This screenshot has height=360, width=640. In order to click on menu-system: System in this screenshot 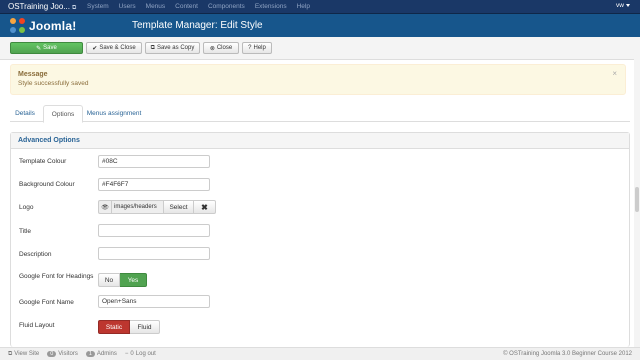, I will do `click(98, 6)`.